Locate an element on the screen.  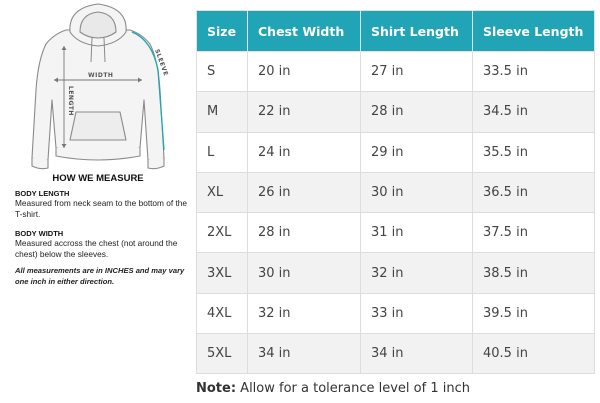
chest-width-cell: 28 in is located at coordinates (304, 233).